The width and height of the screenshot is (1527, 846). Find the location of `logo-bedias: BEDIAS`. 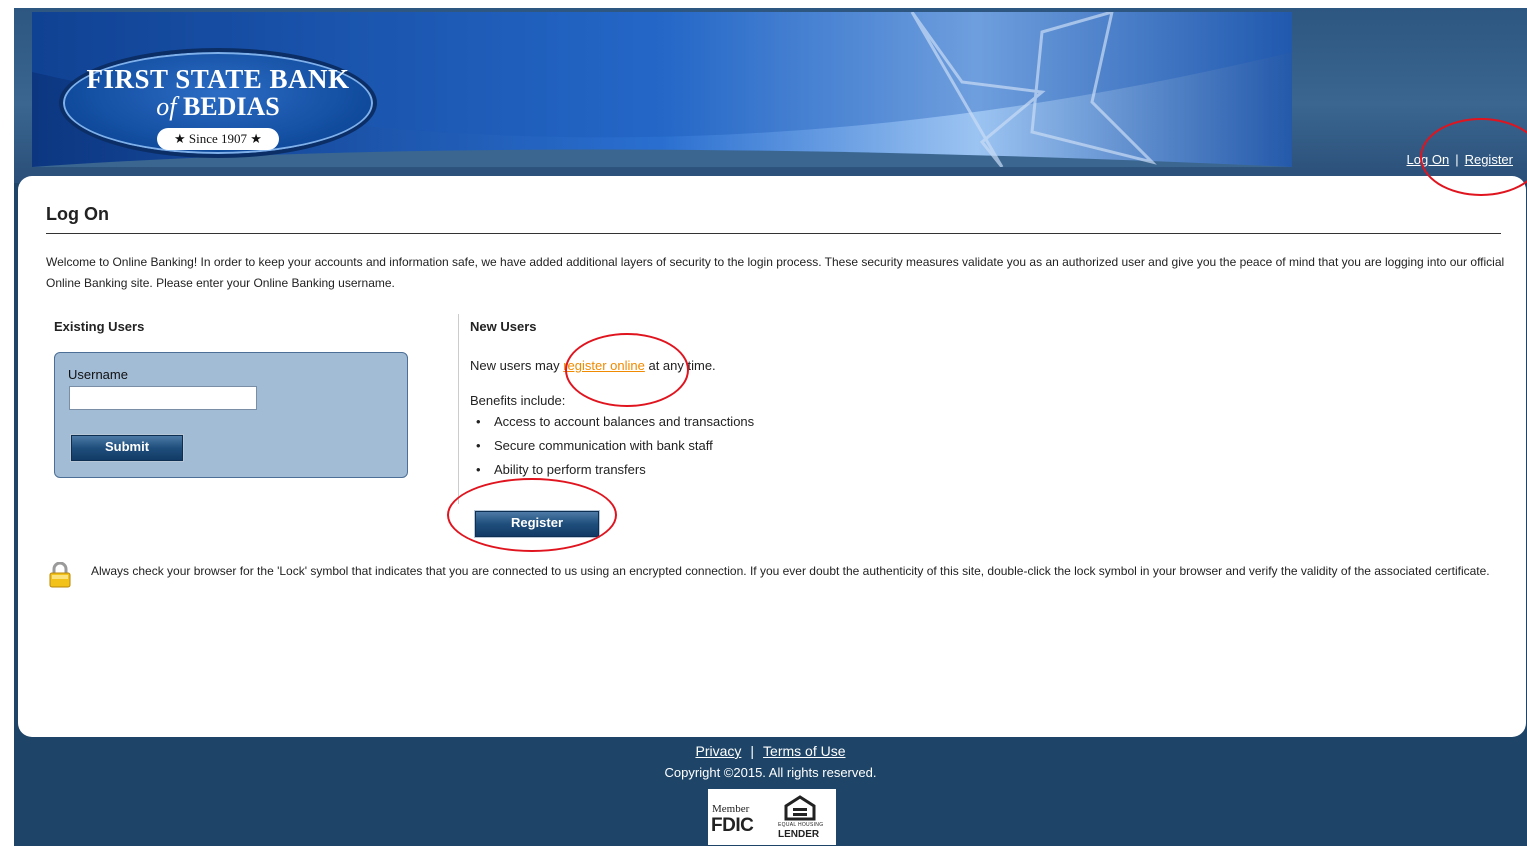

logo-bedias: BEDIAS is located at coordinates (231, 106).